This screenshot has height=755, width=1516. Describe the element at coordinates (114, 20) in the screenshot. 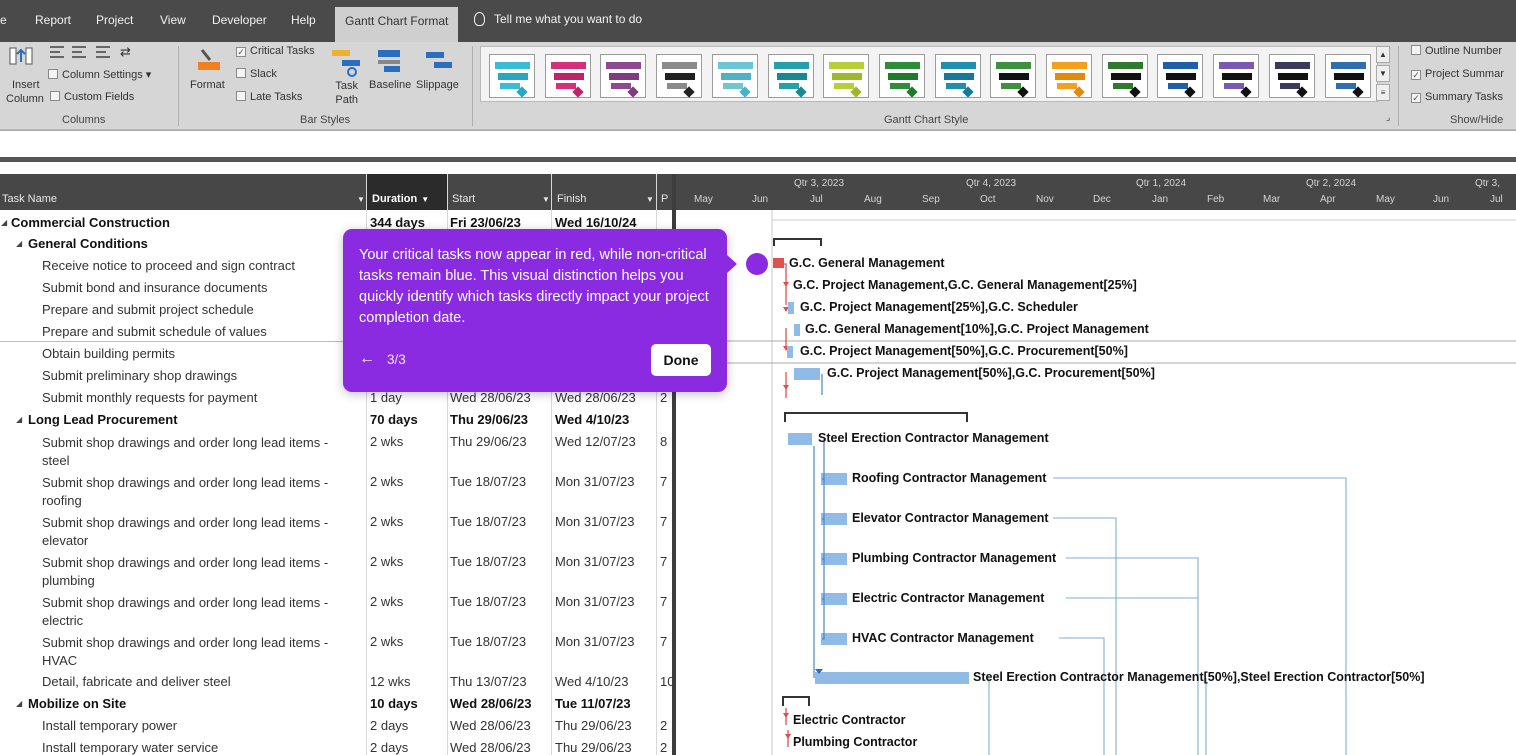

I see `tab-project: Project` at that location.